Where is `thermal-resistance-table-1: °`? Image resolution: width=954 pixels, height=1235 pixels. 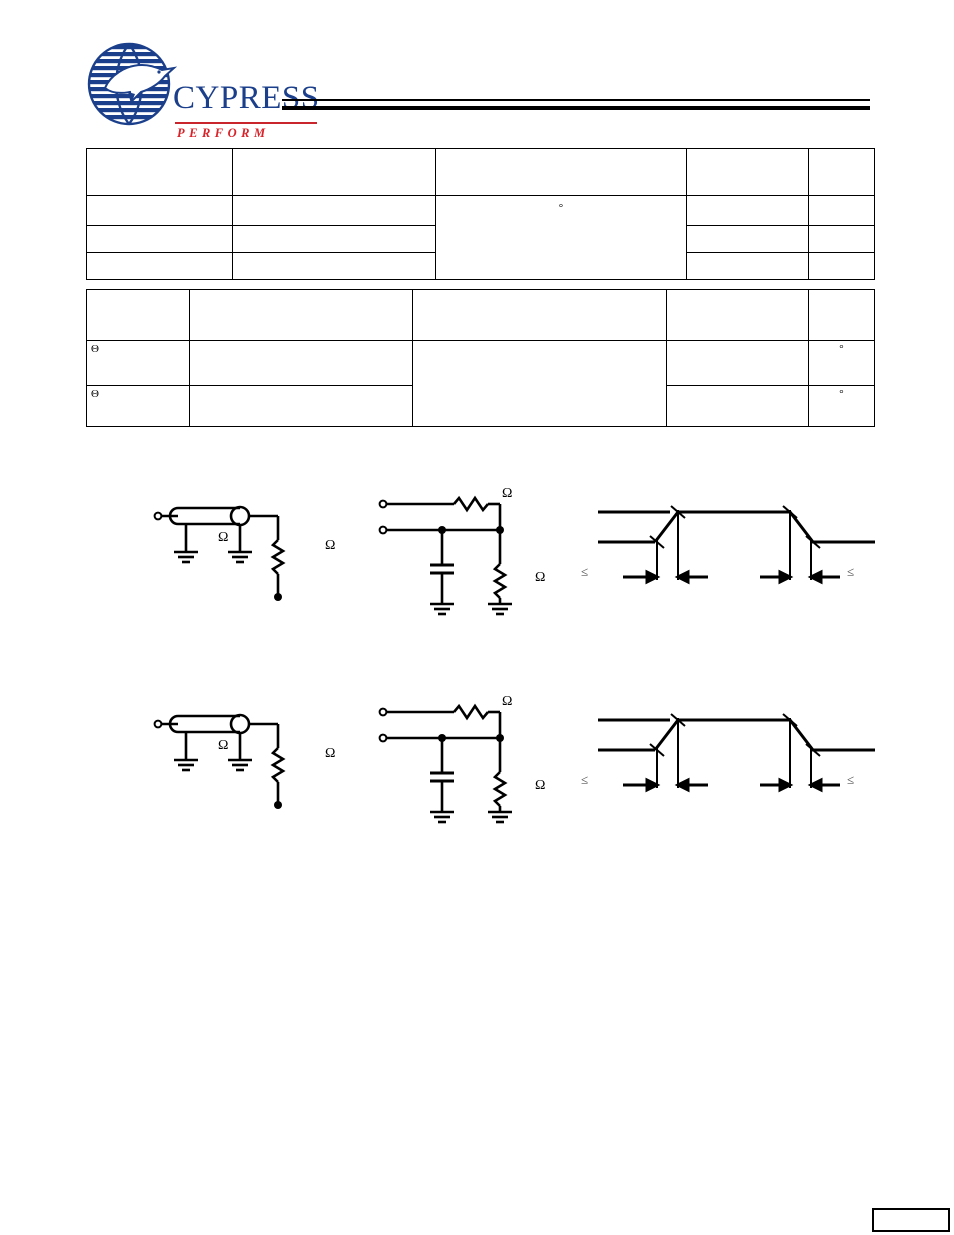 thermal-resistance-table-1: ° is located at coordinates (480, 214).